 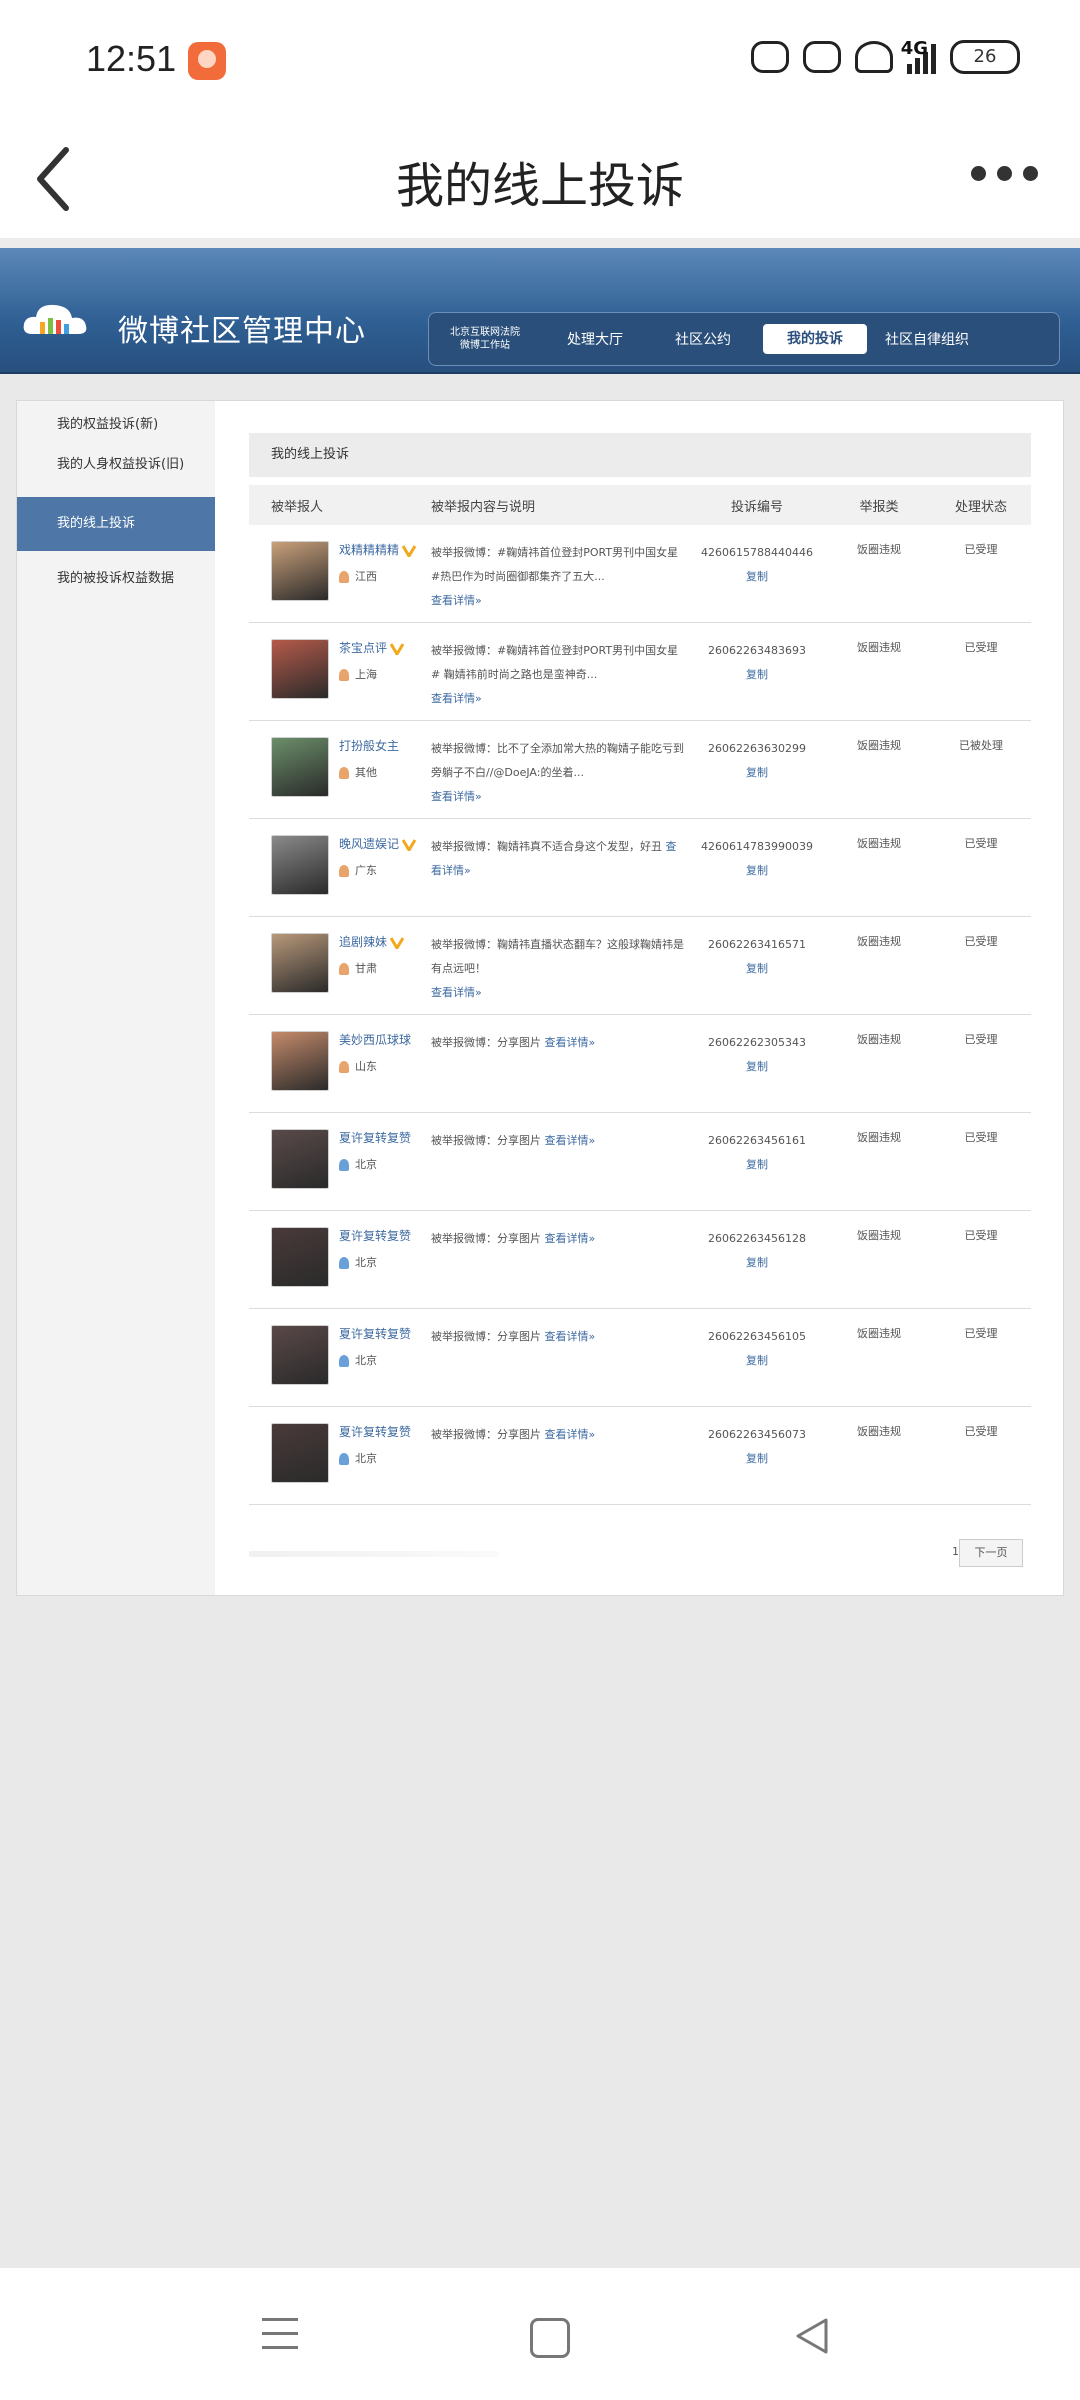 I want to click on reported-user-cell: 追剧辣妹 甘肃, so click(x=338, y=955).